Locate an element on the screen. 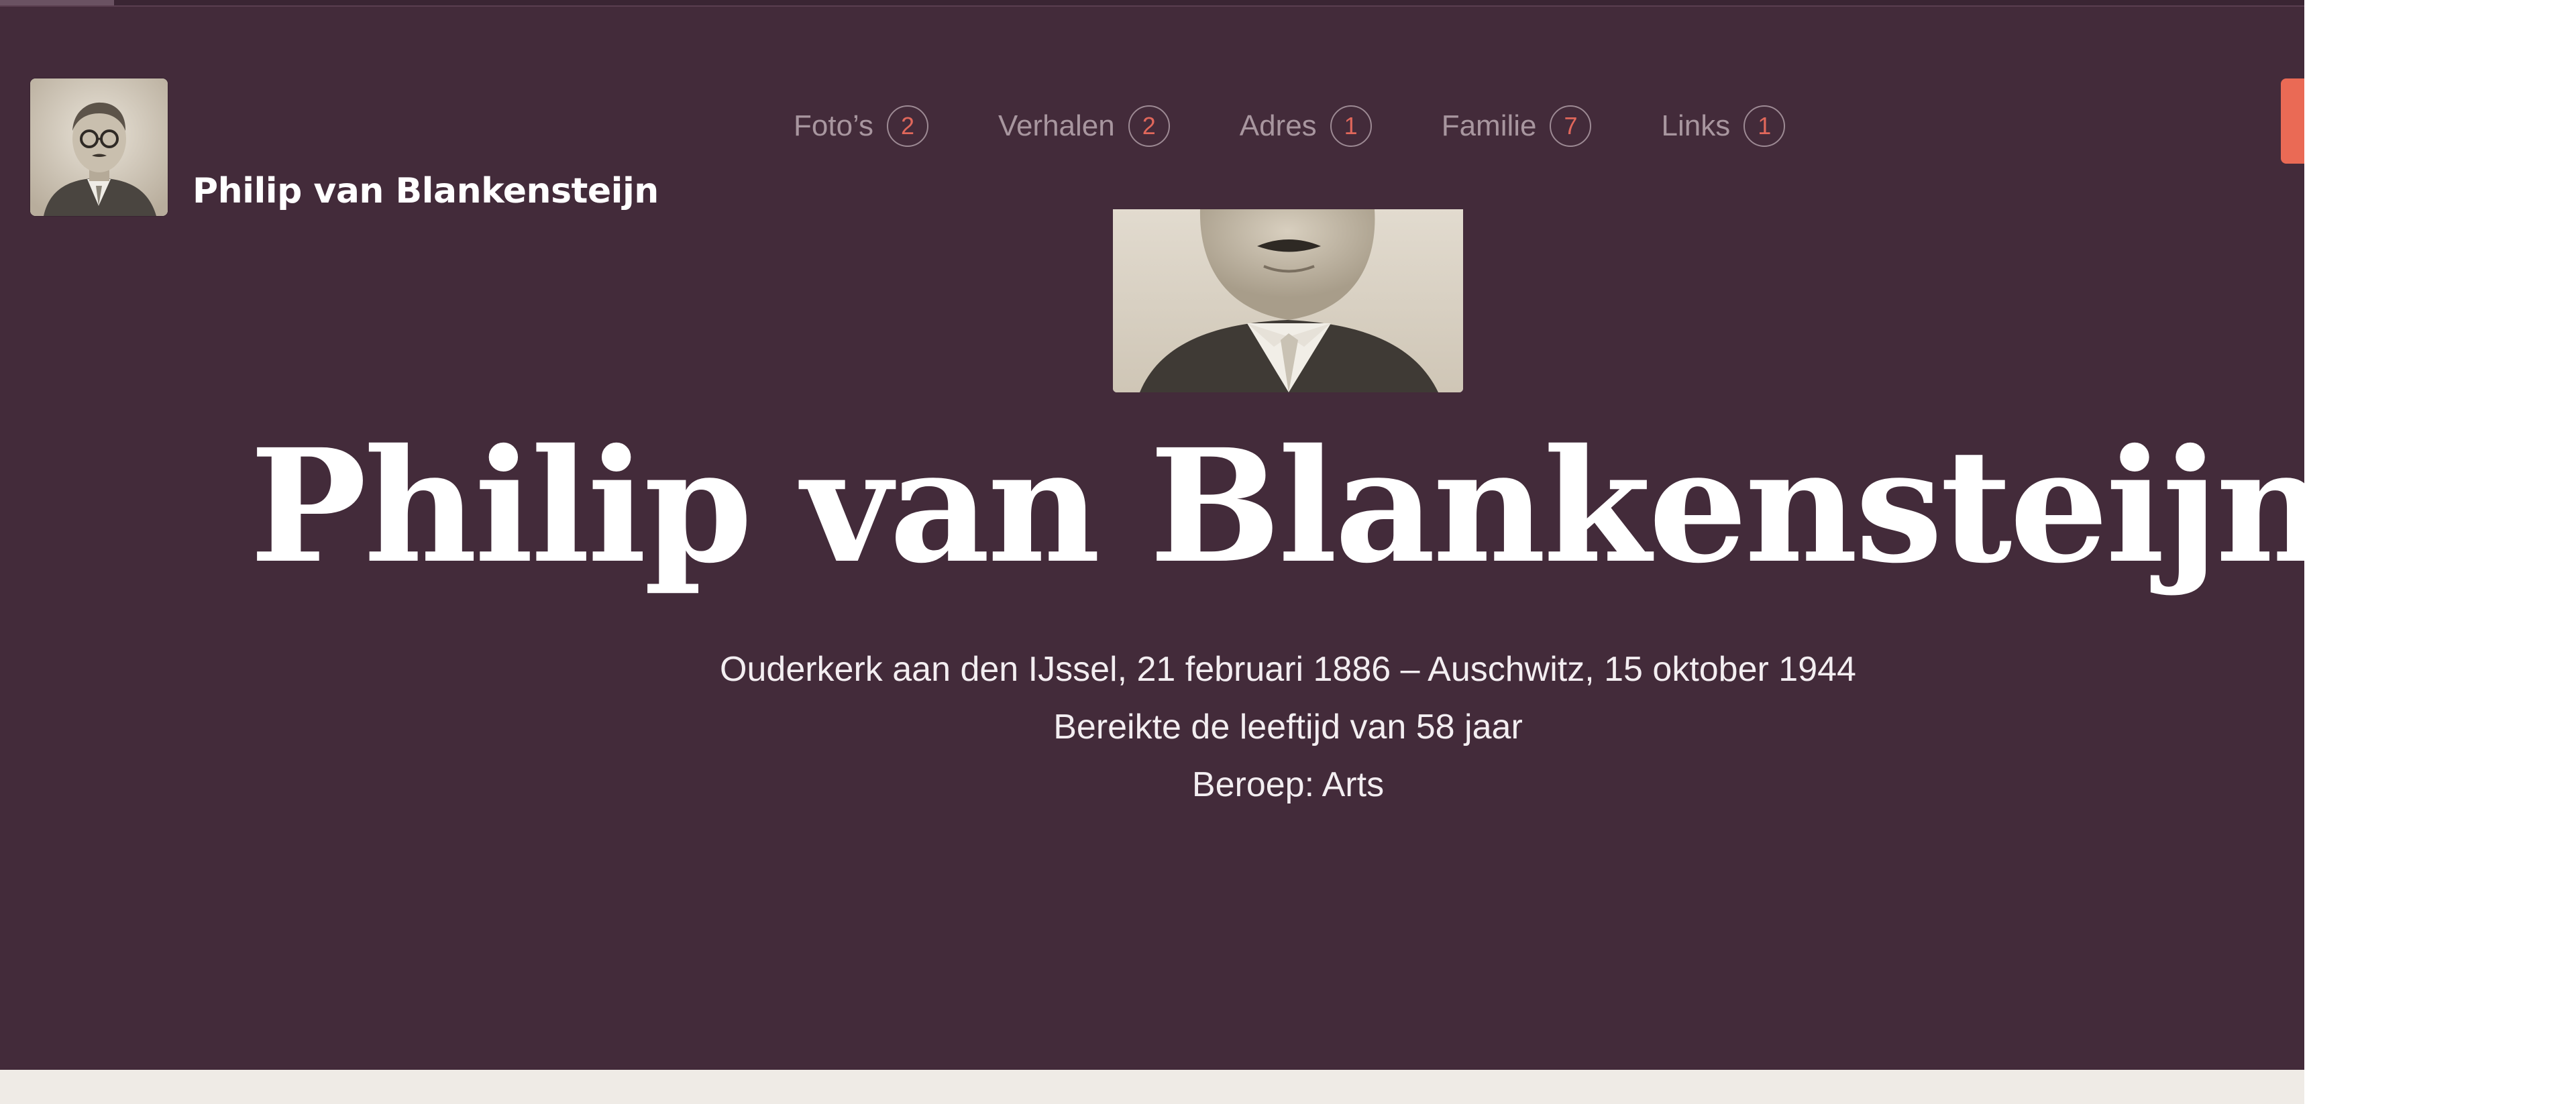 This screenshot has height=1104, width=2576. top-border is located at coordinates (1152, 3).